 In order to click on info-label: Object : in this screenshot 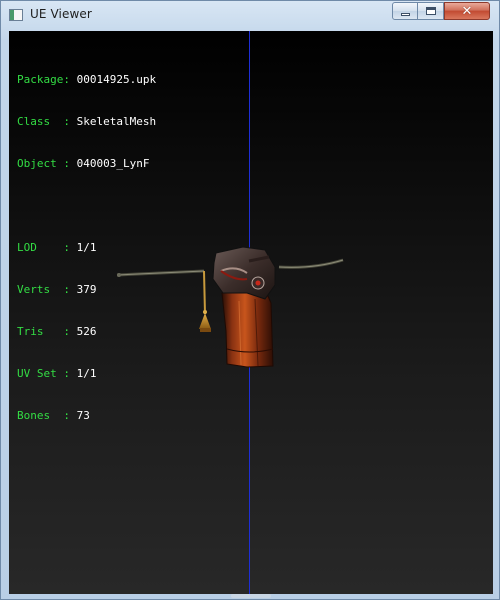, I will do `click(47, 163)`.